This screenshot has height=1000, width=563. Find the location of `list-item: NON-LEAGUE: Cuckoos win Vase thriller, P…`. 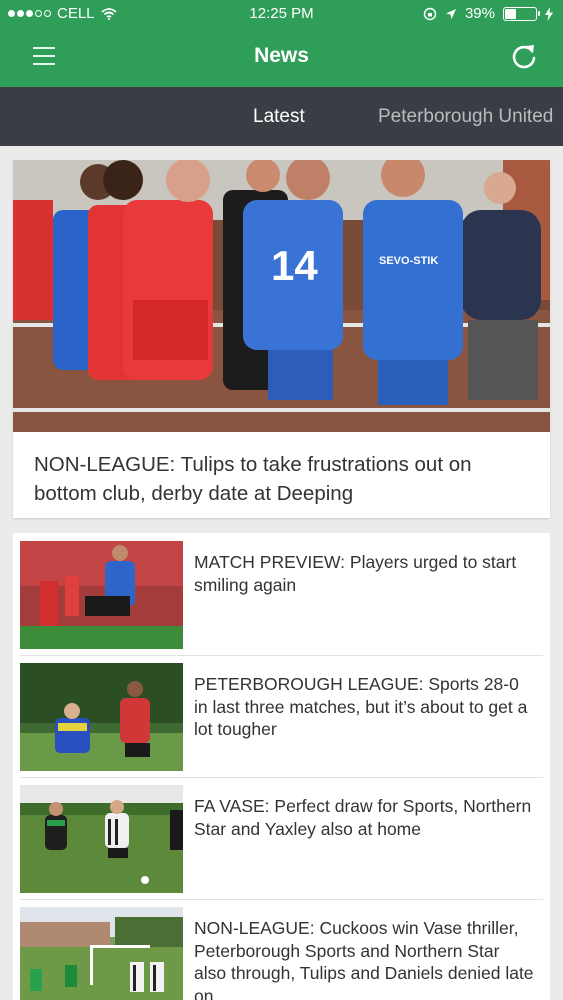

list-item: NON-LEAGUE: Cuckoos win Vase thriller, P… is located at coordinates (281, 949).